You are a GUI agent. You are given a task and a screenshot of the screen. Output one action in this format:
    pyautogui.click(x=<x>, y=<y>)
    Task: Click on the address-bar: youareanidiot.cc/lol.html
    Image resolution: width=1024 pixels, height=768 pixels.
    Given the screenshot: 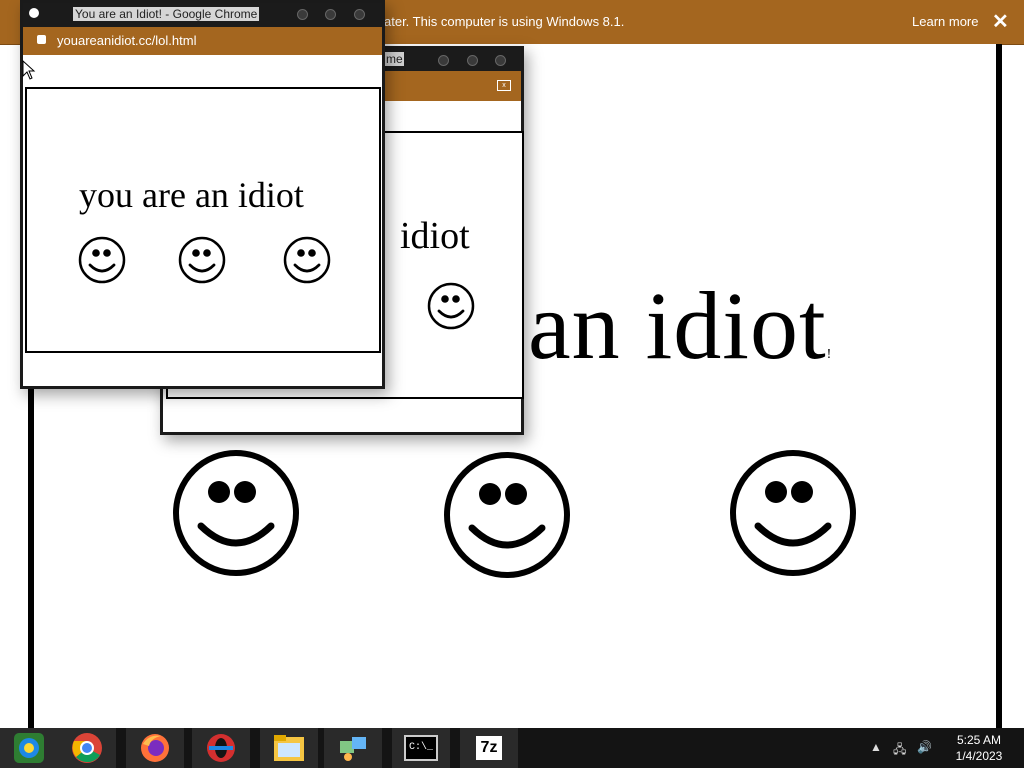 What is the action you would take?
    pyautogui.click(x=202, y=41)
    